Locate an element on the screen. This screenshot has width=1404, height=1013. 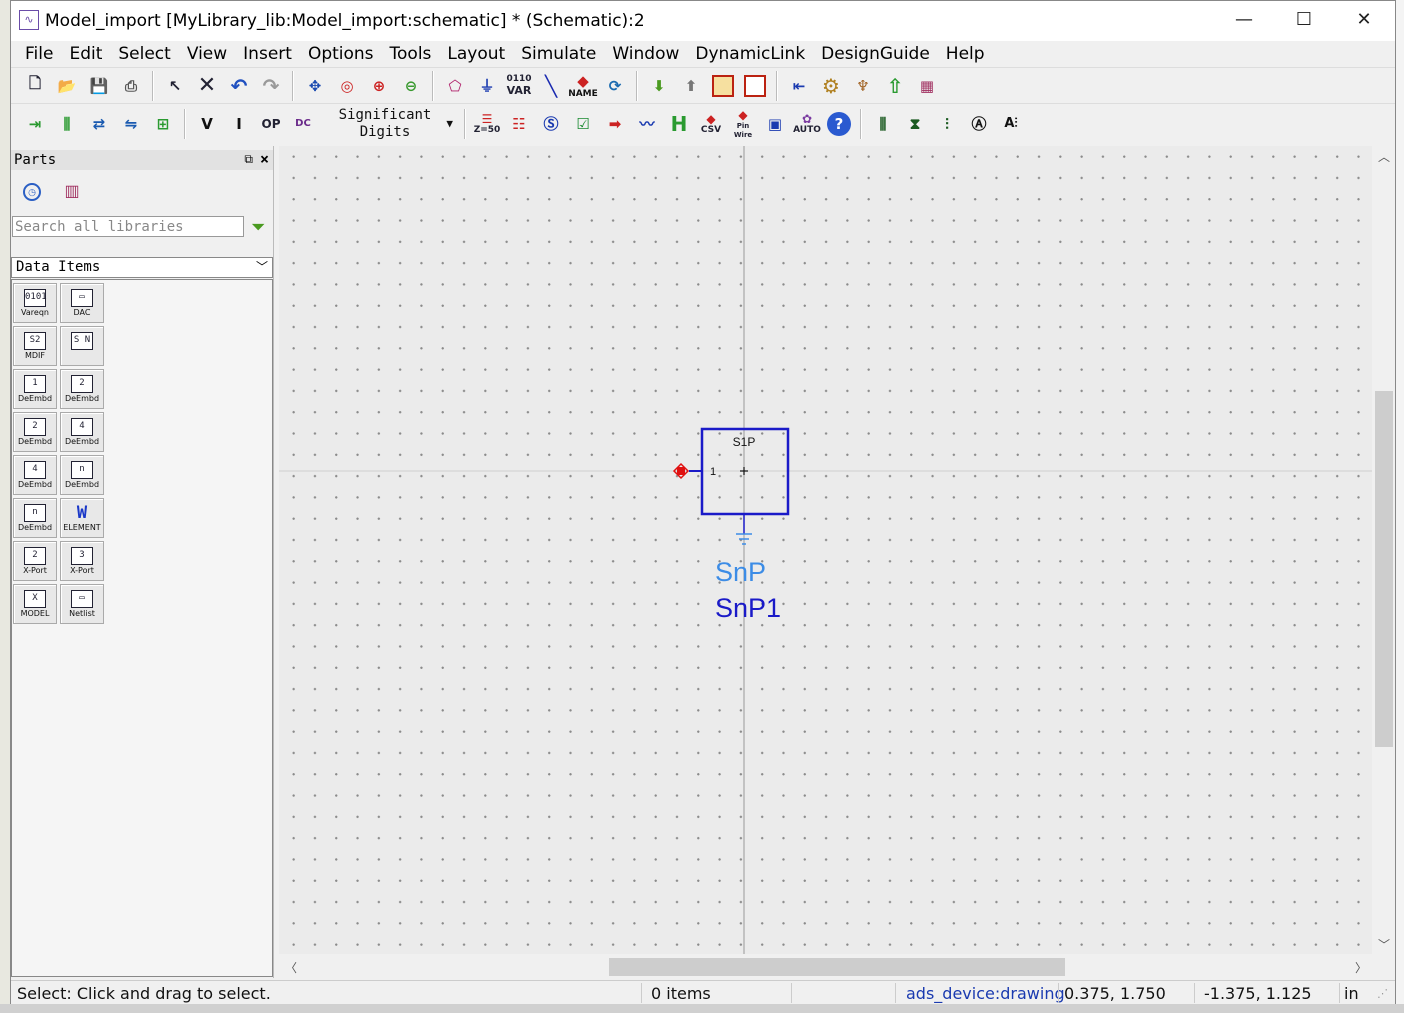
component-box-icon: ▣ is located at coordinates (775, 124).